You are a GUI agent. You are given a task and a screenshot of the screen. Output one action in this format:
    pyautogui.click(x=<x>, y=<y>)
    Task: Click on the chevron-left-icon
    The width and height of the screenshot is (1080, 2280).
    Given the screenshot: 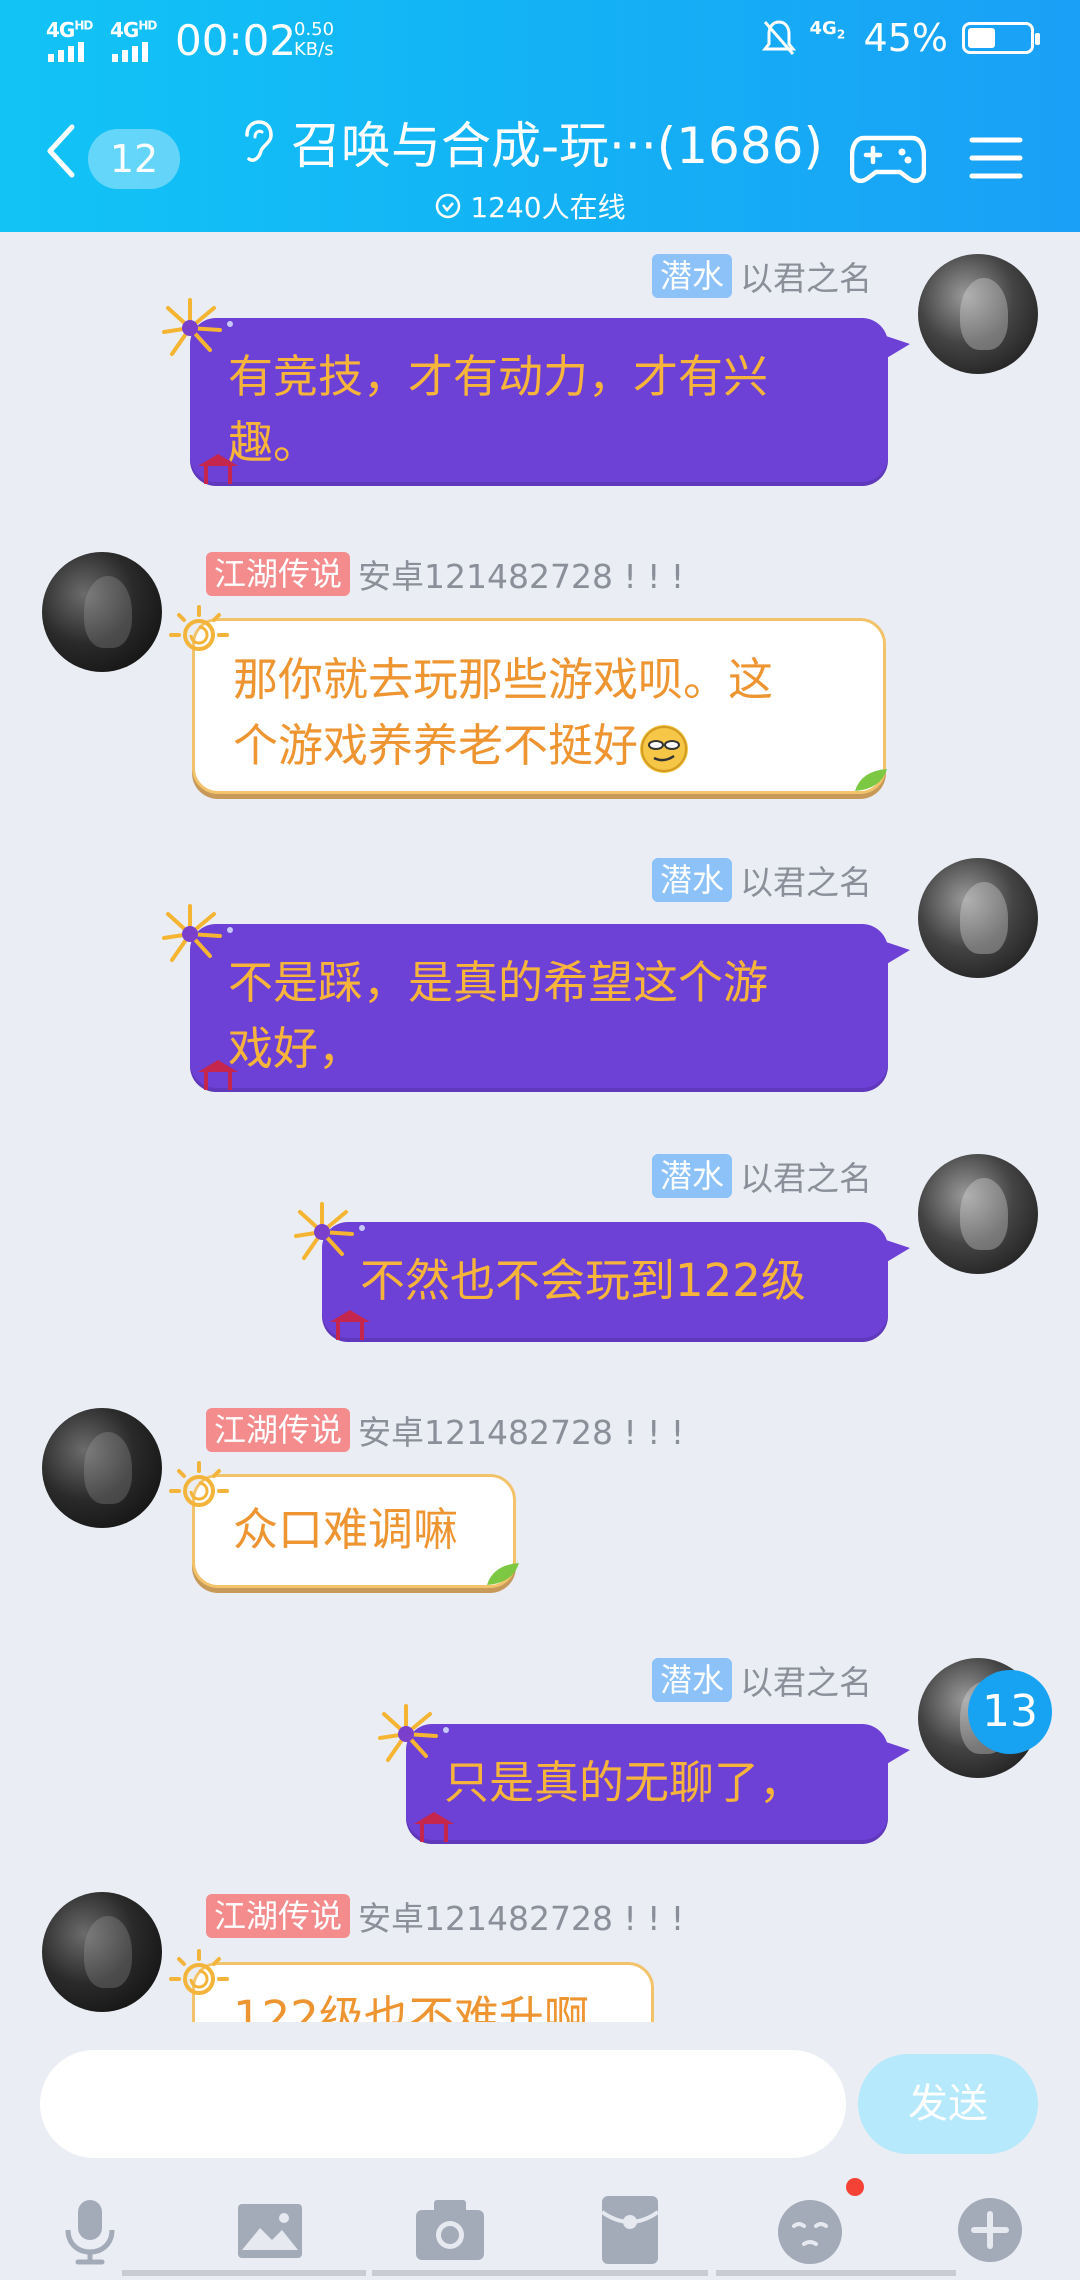 What is the action you would take?
    pyautogui.click(x=61, y=156)
    